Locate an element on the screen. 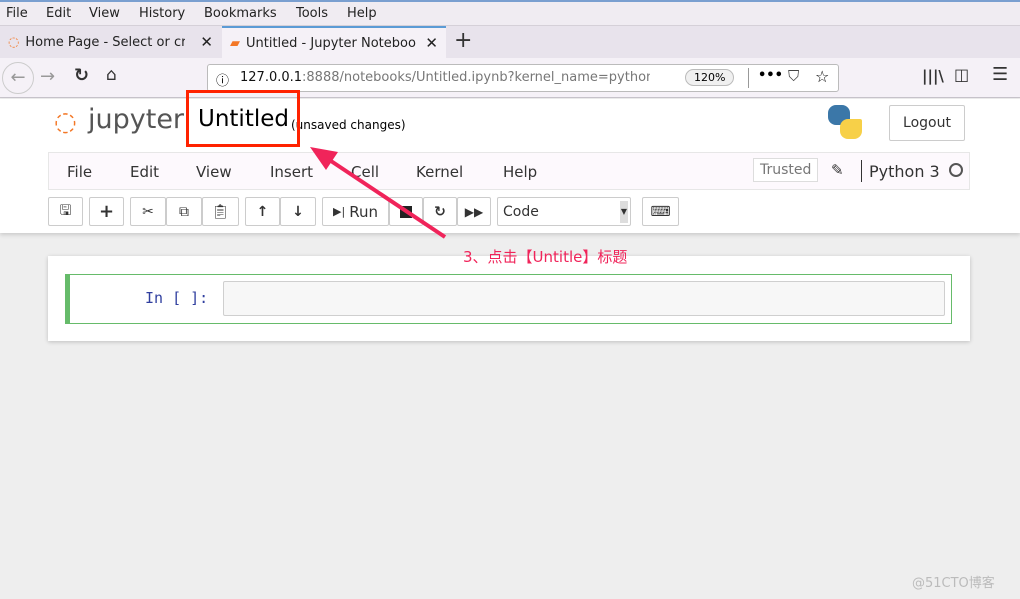  annotation-arrow is located at coordinates (378, 193).